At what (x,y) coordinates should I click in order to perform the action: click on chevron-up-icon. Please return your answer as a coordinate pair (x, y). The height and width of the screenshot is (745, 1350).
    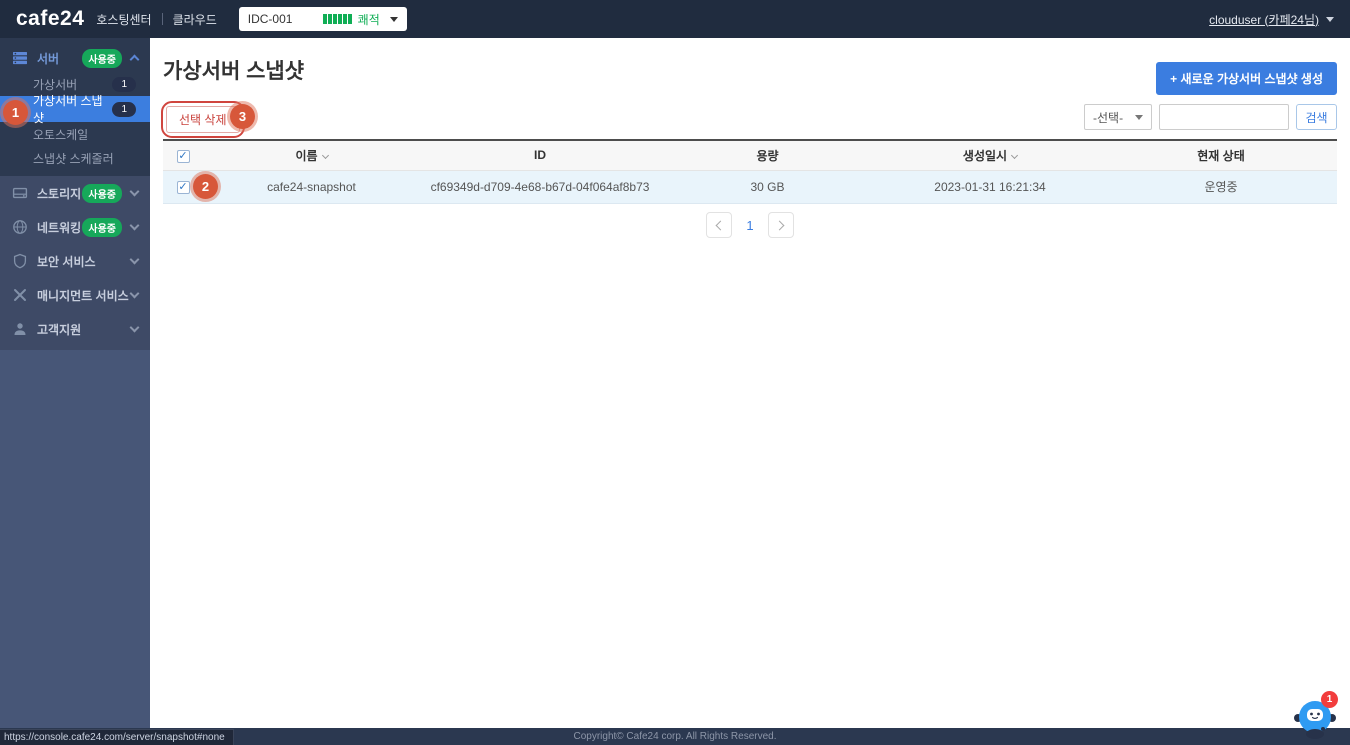
    Looking at the image, I should click on (134, 59).